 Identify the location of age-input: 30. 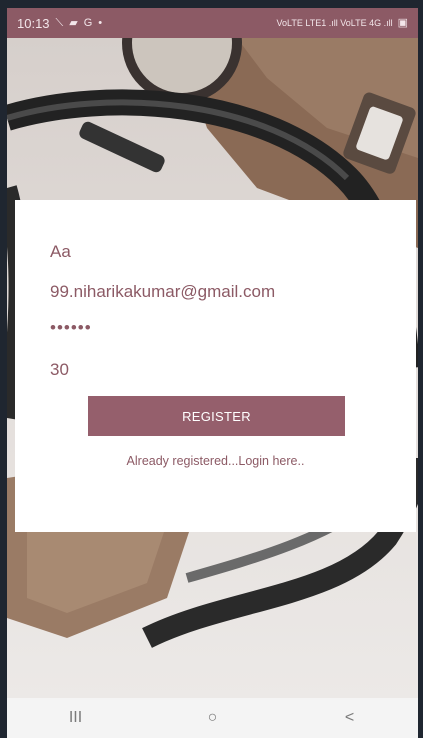
(59, 370).